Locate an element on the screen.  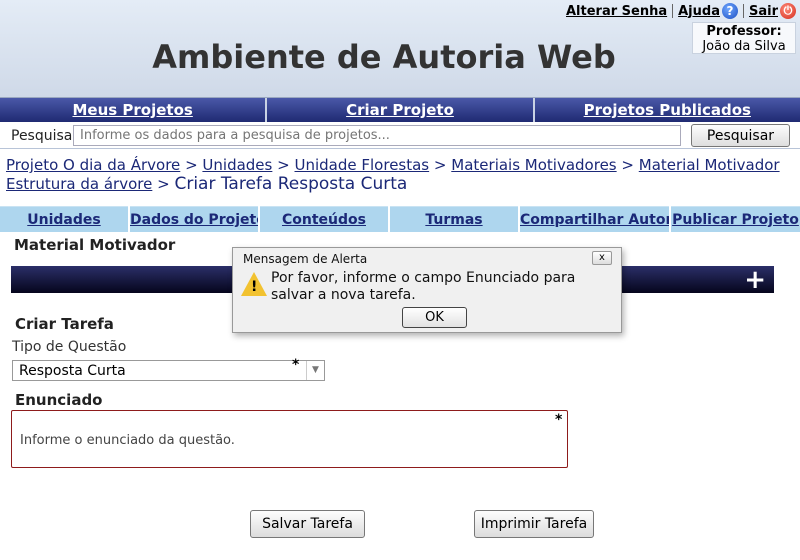
ok-button: OK is located at coordinates (434, 317).